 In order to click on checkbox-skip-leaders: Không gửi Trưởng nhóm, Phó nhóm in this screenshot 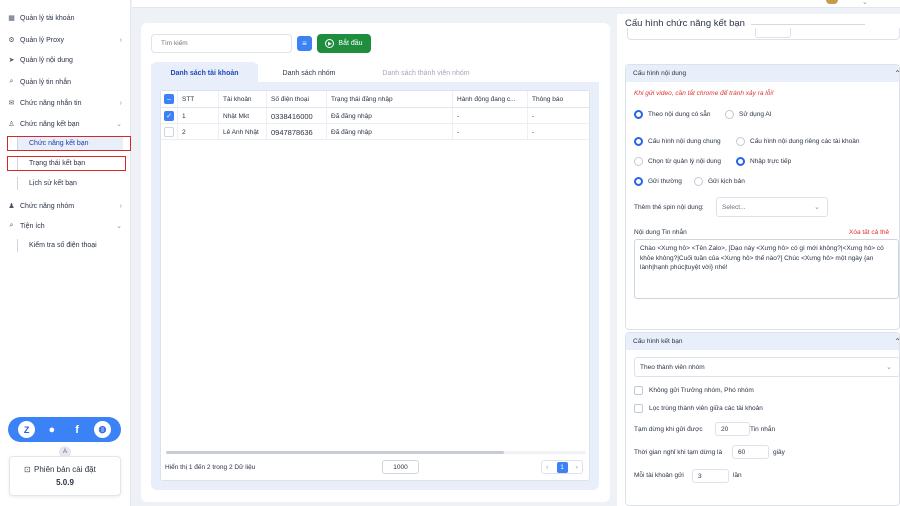, I will do `click(694, 390)`.